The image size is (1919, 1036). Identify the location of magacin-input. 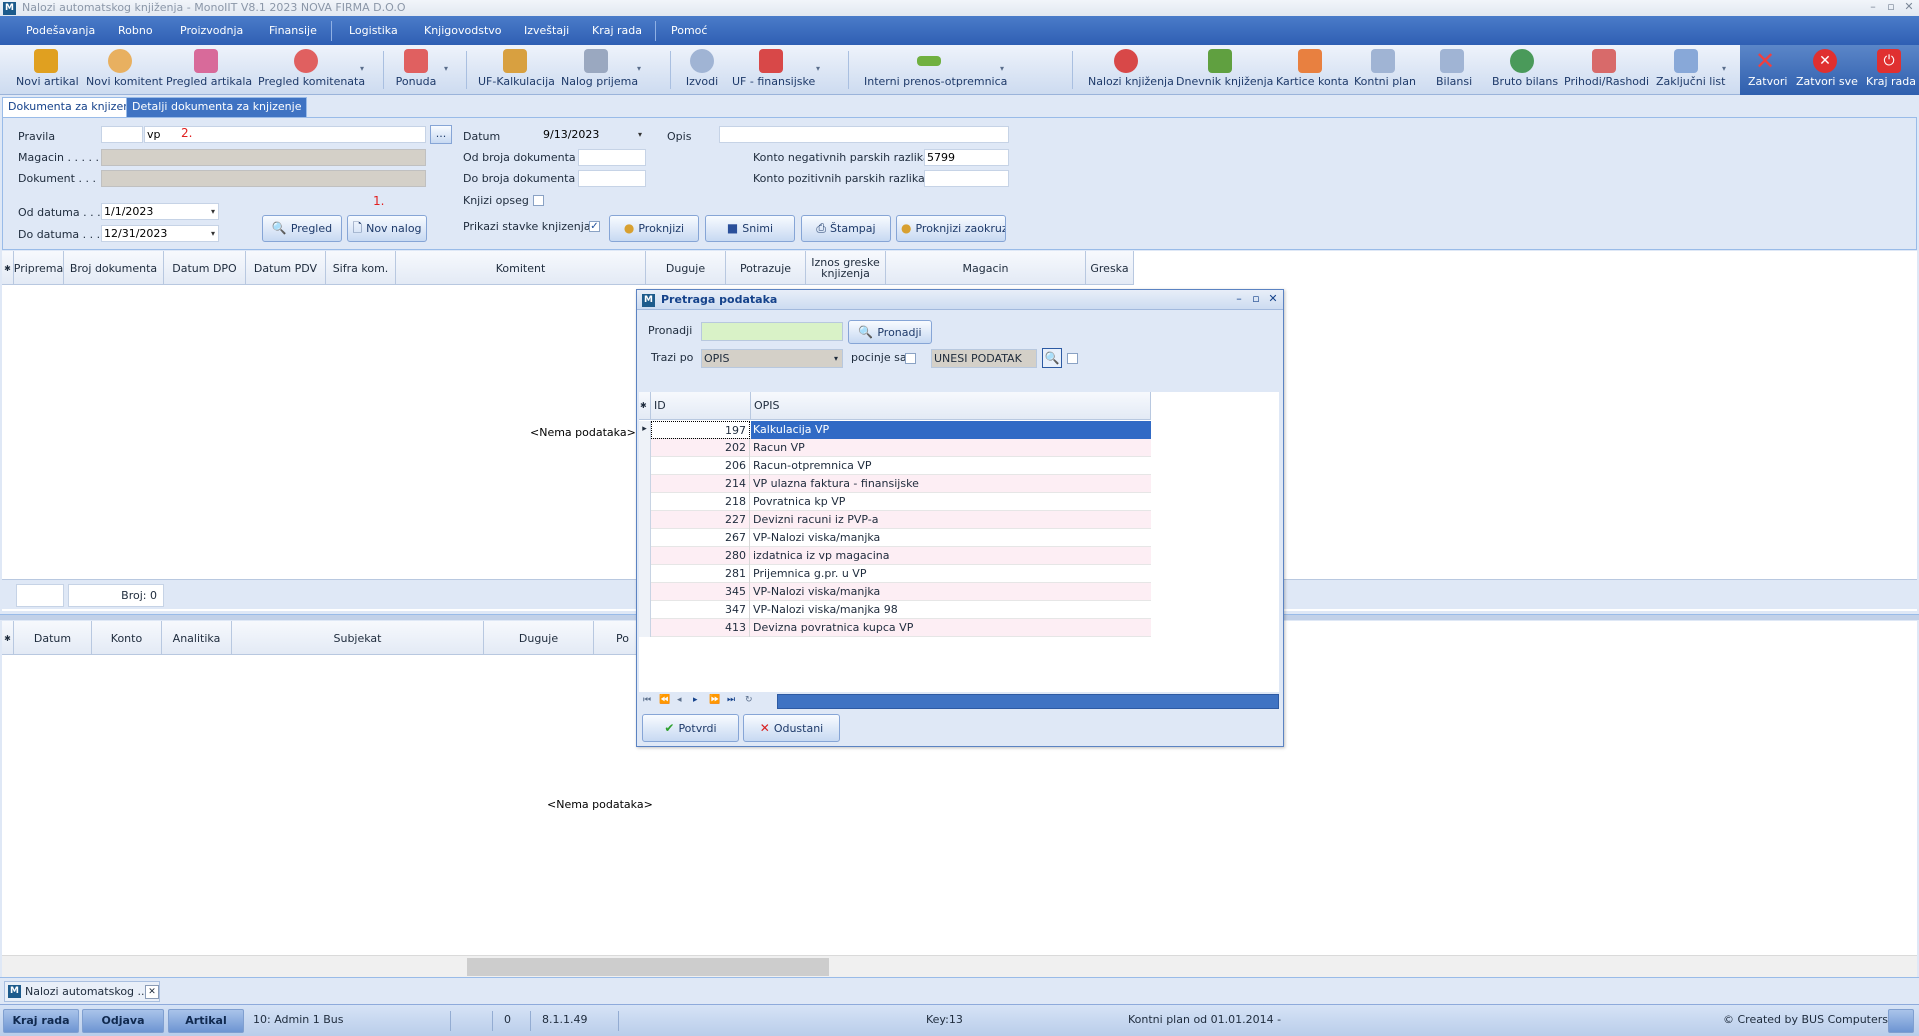
(263, 157).